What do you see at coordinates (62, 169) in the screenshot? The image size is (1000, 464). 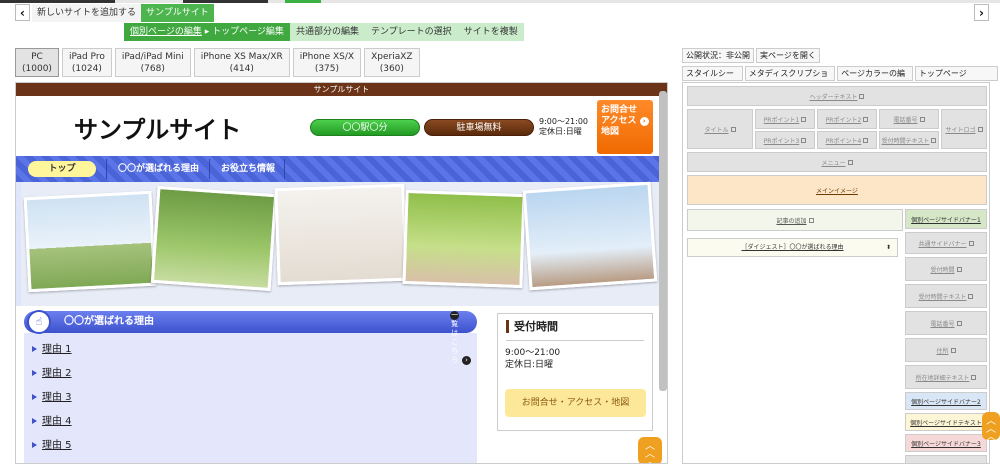 I see `menu-item-top: トップ` at bounding box center [62, 169].